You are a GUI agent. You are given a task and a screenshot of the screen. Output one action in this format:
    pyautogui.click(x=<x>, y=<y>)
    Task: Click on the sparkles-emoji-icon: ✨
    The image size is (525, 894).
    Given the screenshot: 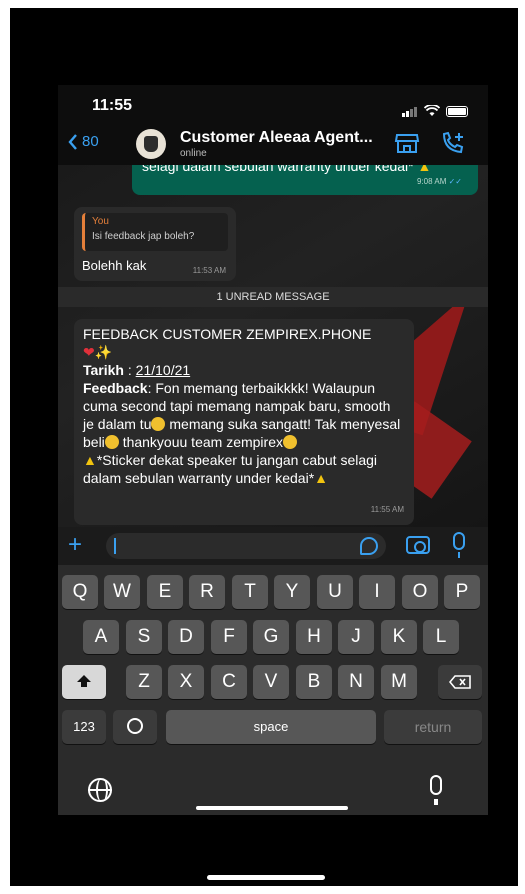 What is the action you would take?
    pyautogui.click(x=103, y=352)
    